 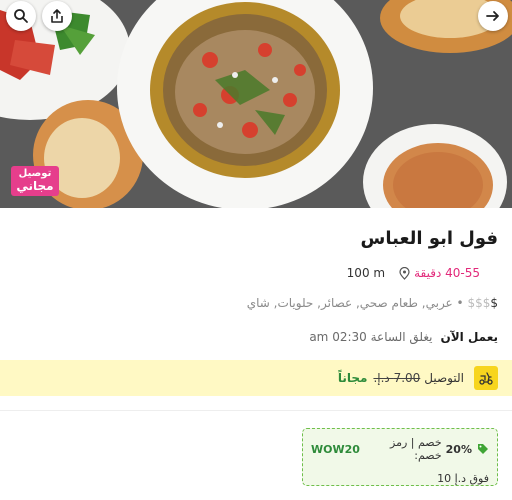 I want to click on restaurant-name: فول ابو العباس, so click(x=429, y=238).